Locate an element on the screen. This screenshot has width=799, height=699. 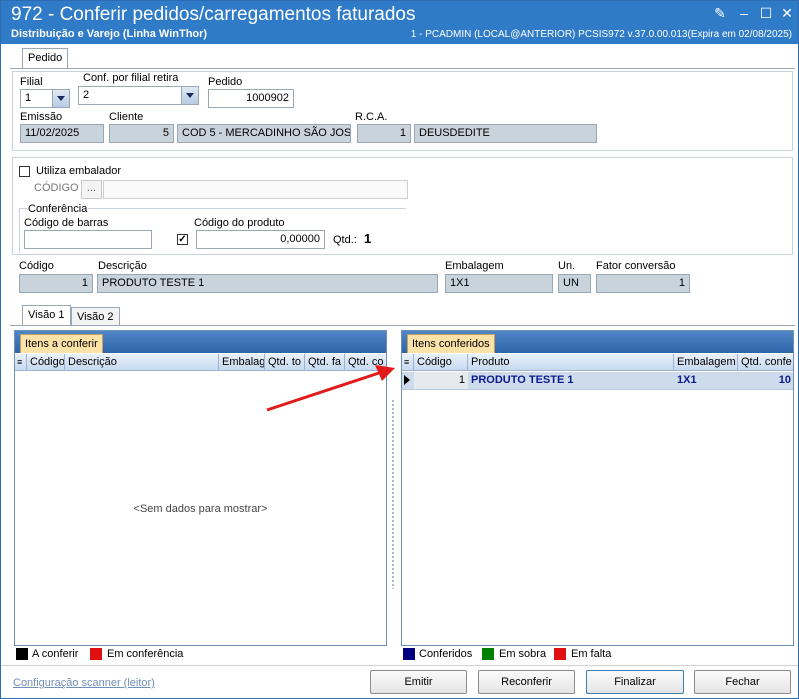
scanner-config-link: Configuração scanner (leitor) is located at coordinates (84, 683).